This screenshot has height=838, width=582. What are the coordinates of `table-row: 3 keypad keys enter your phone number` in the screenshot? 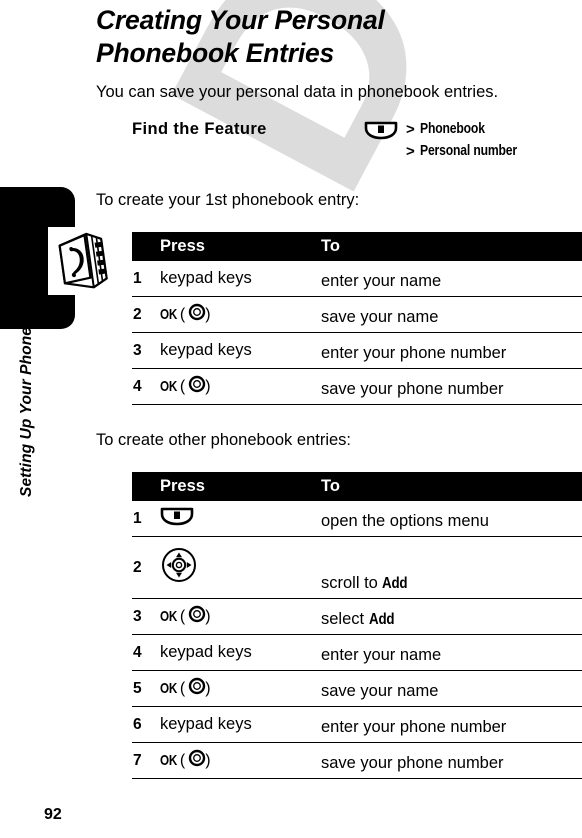 It's located at (357, 350).